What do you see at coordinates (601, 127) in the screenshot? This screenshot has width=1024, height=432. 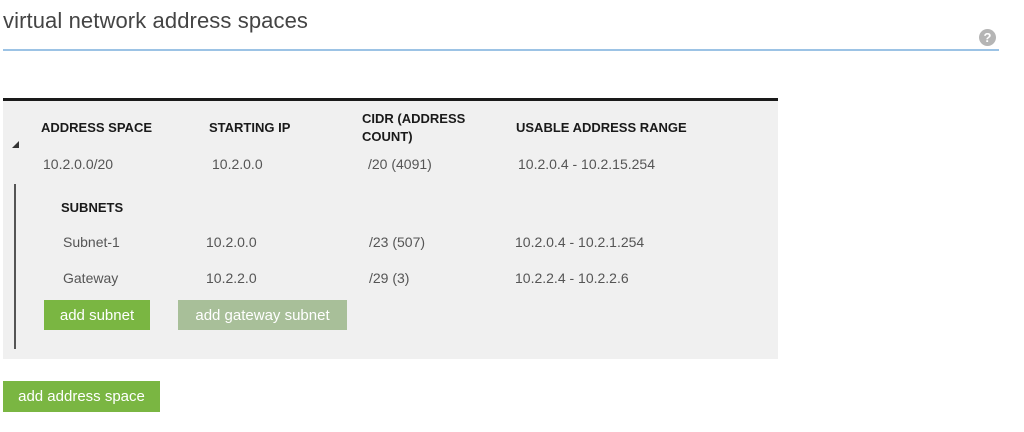 I see `column-header-usable-range: USABLE ADDRESS RANGE` at bounding box center [601, 127].